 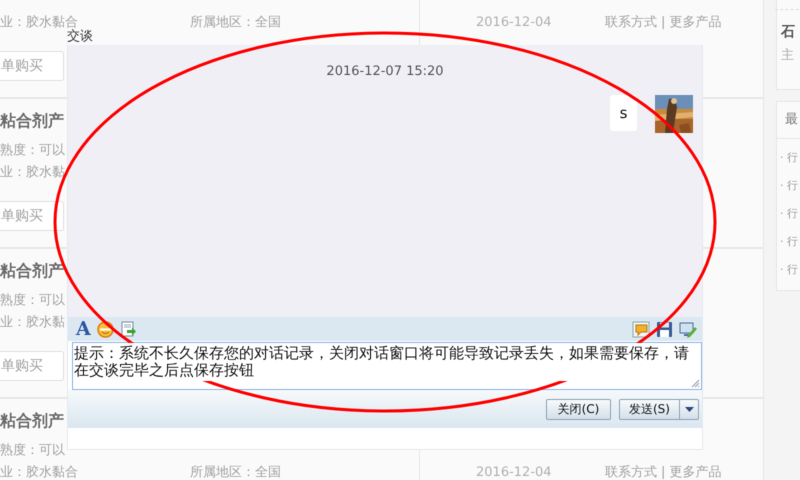 I want to click on chat-history-icon, so click(x=641, y=329).